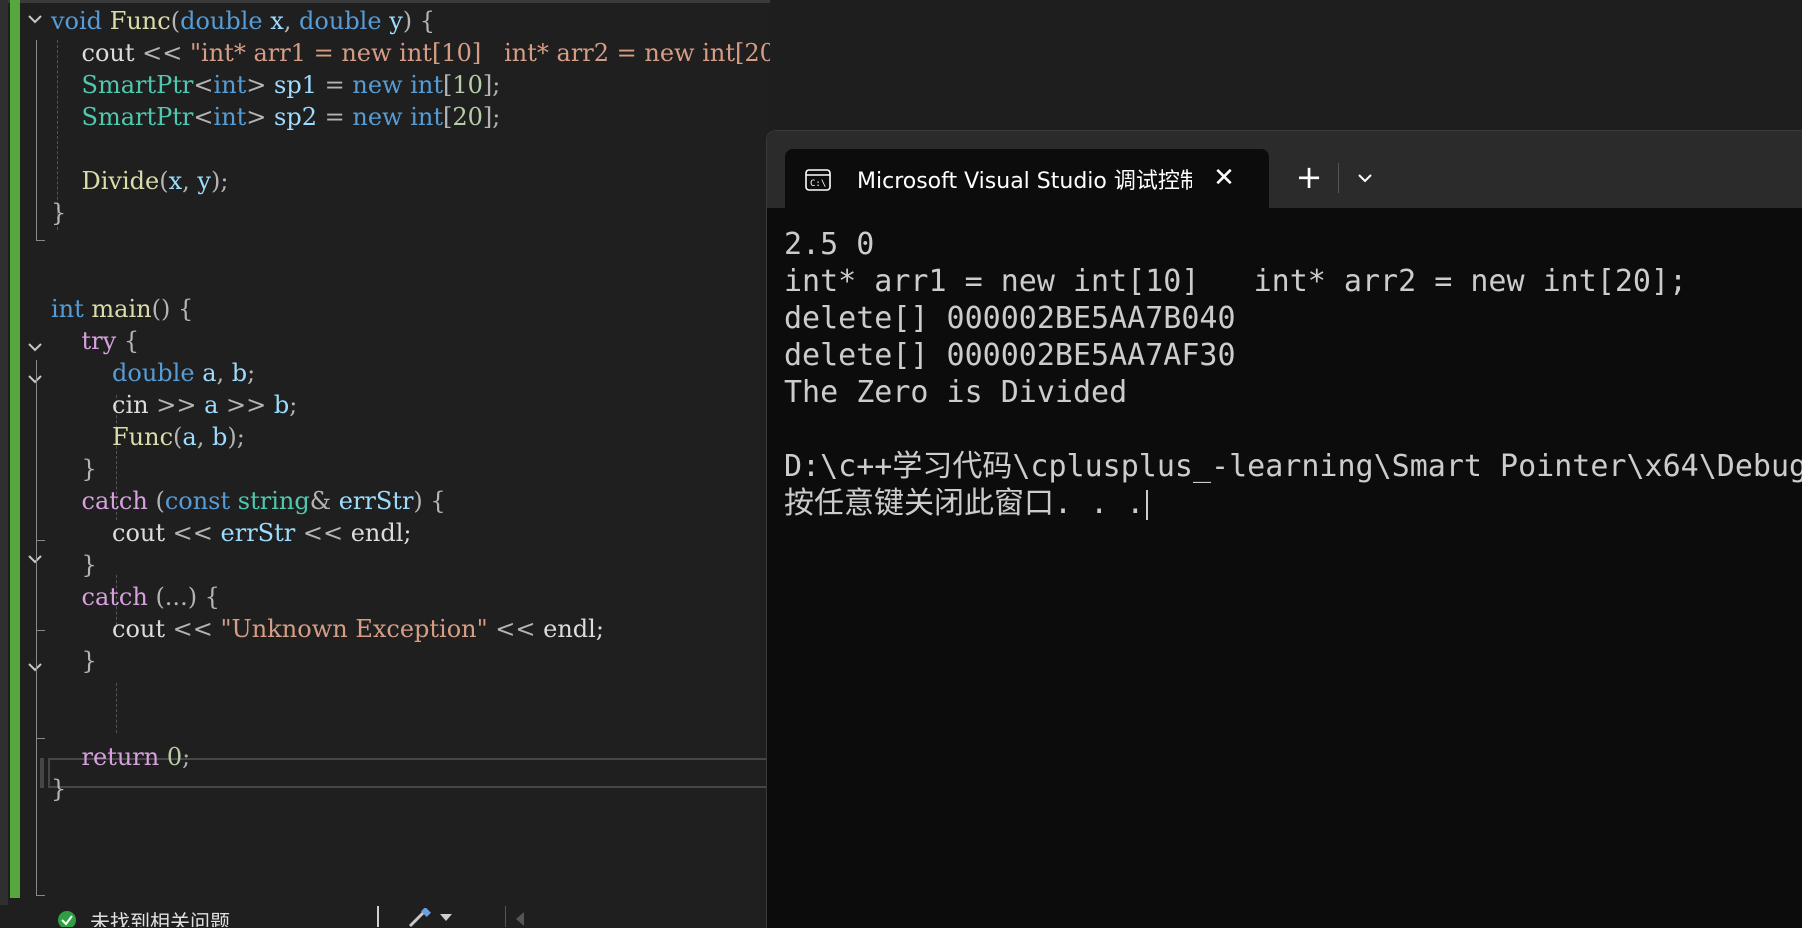  Describe the element at coordinates (378, 916) in the screenshot. I see `status-divider` at that location.